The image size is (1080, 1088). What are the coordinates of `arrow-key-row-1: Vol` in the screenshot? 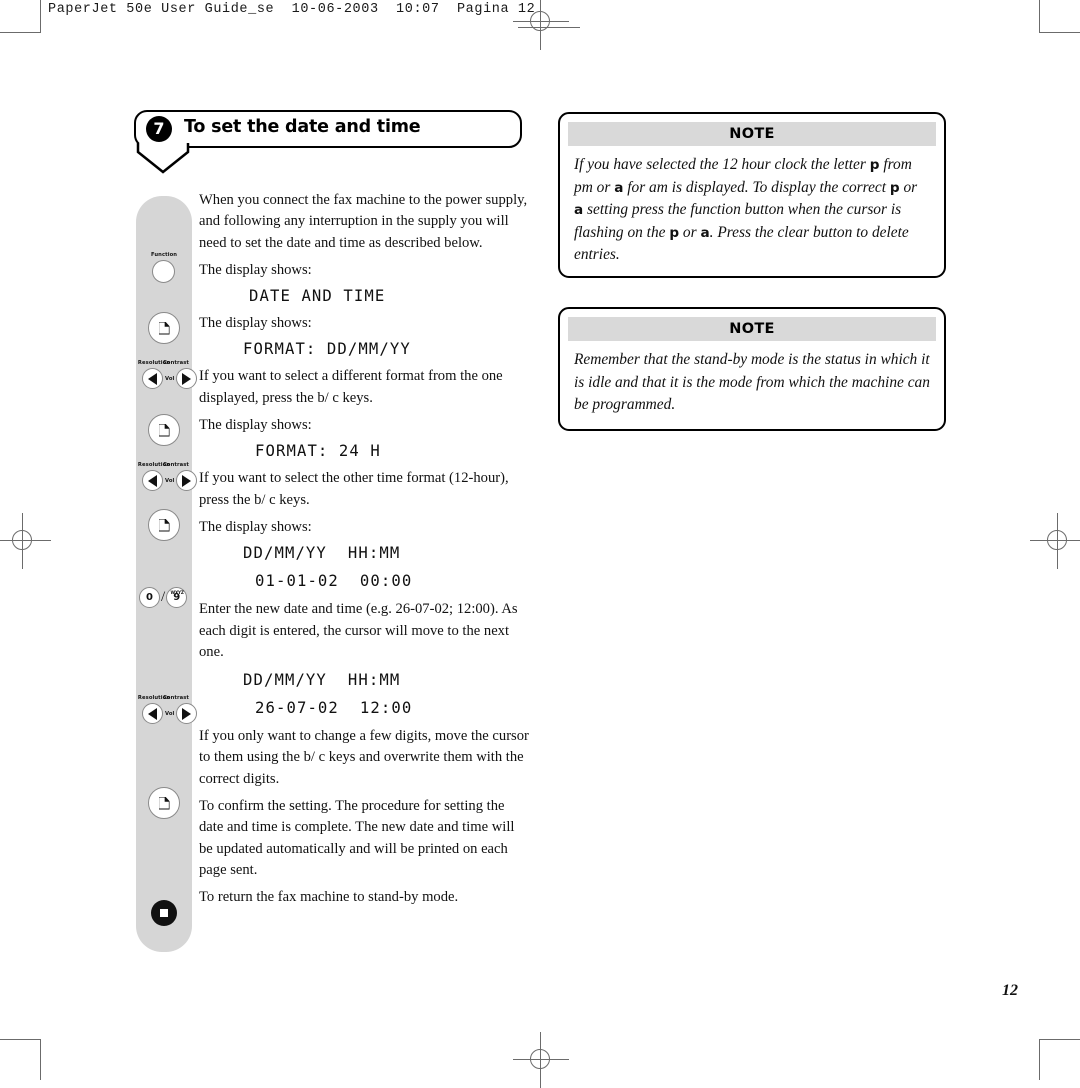 It's located at (170, 378).